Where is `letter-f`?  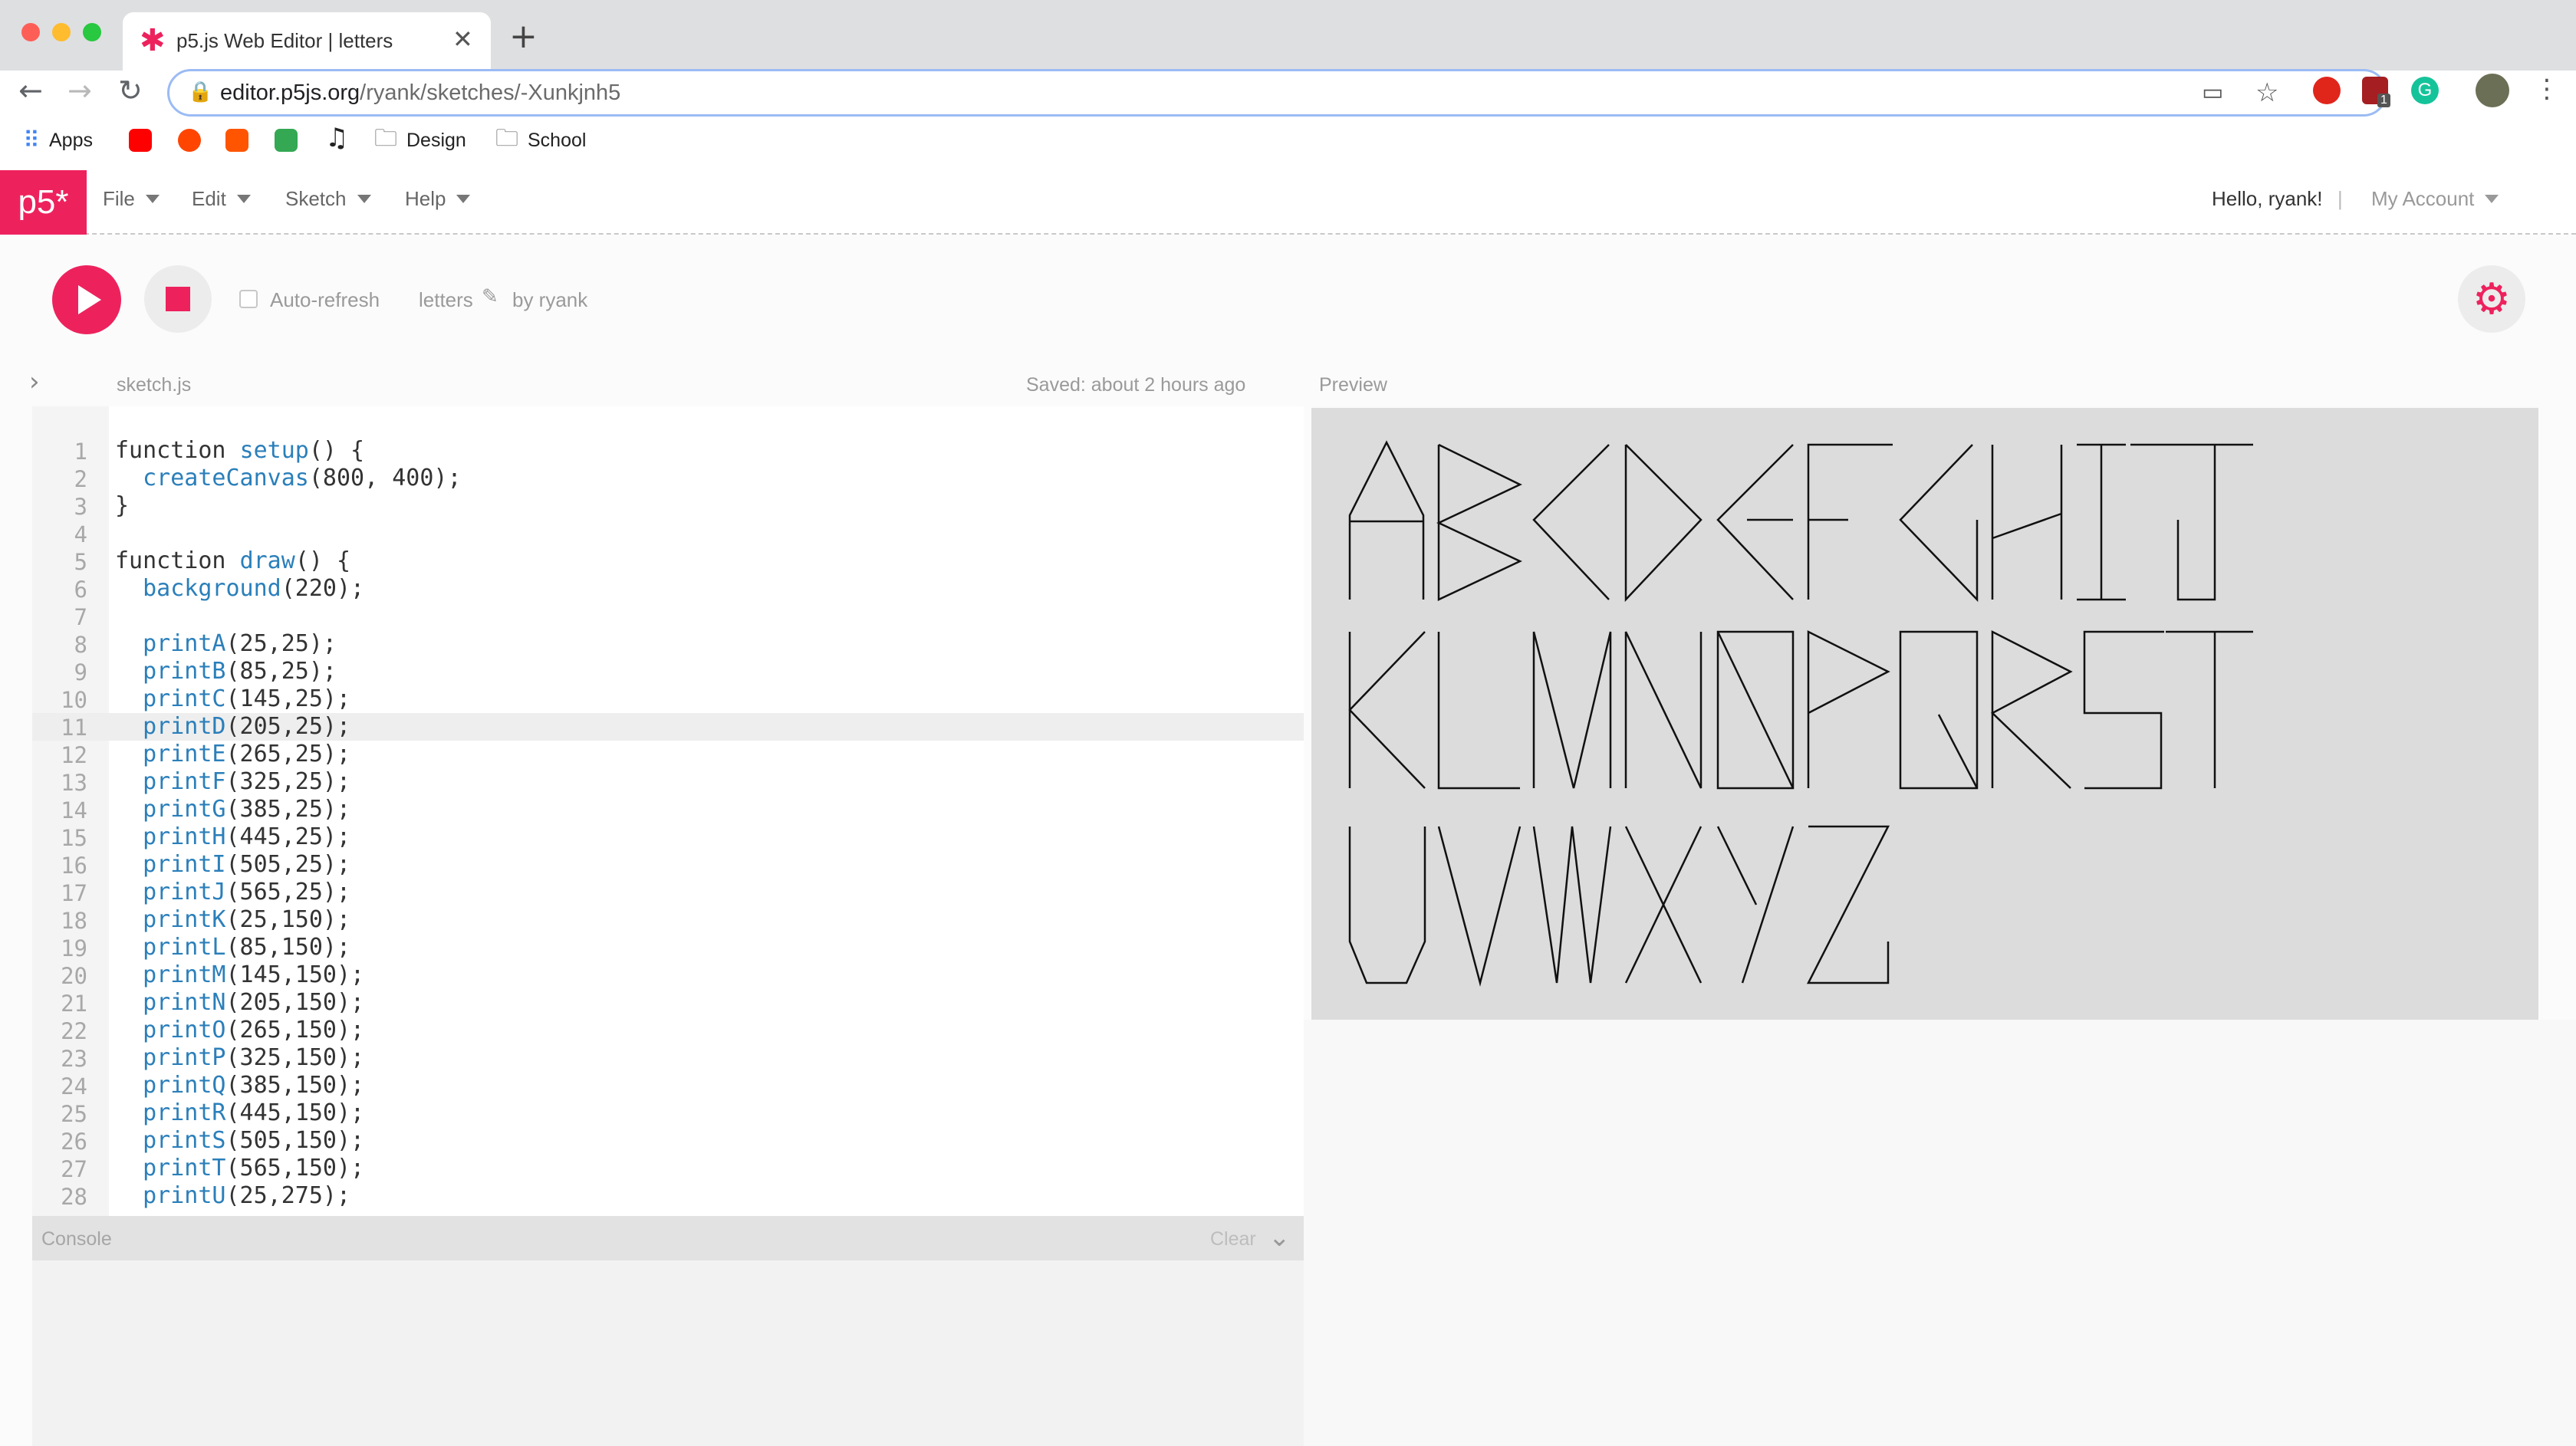 letter-f is located at coordinates (1850, 522).